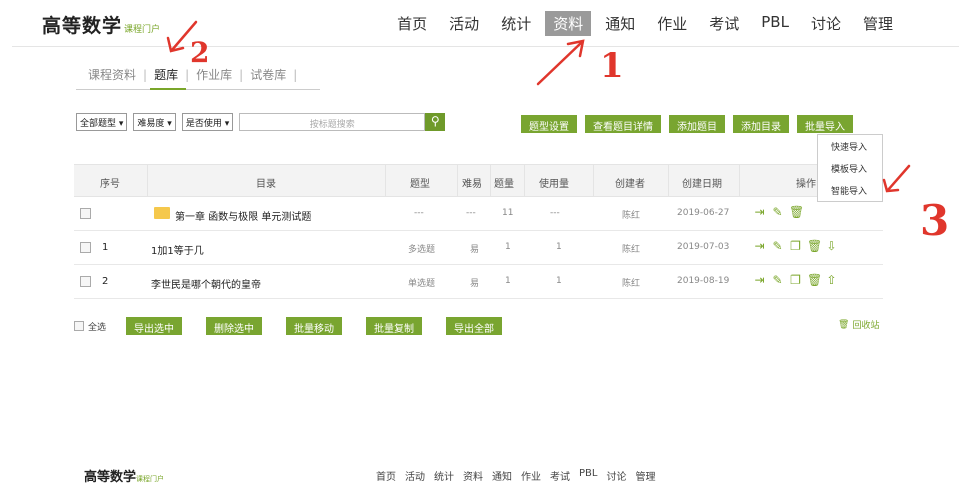 The width and height of the screenshot is (971, 483). Describe the element at coordinates (508, 281) in the screenshot. I see `row-count: 1` at that location.